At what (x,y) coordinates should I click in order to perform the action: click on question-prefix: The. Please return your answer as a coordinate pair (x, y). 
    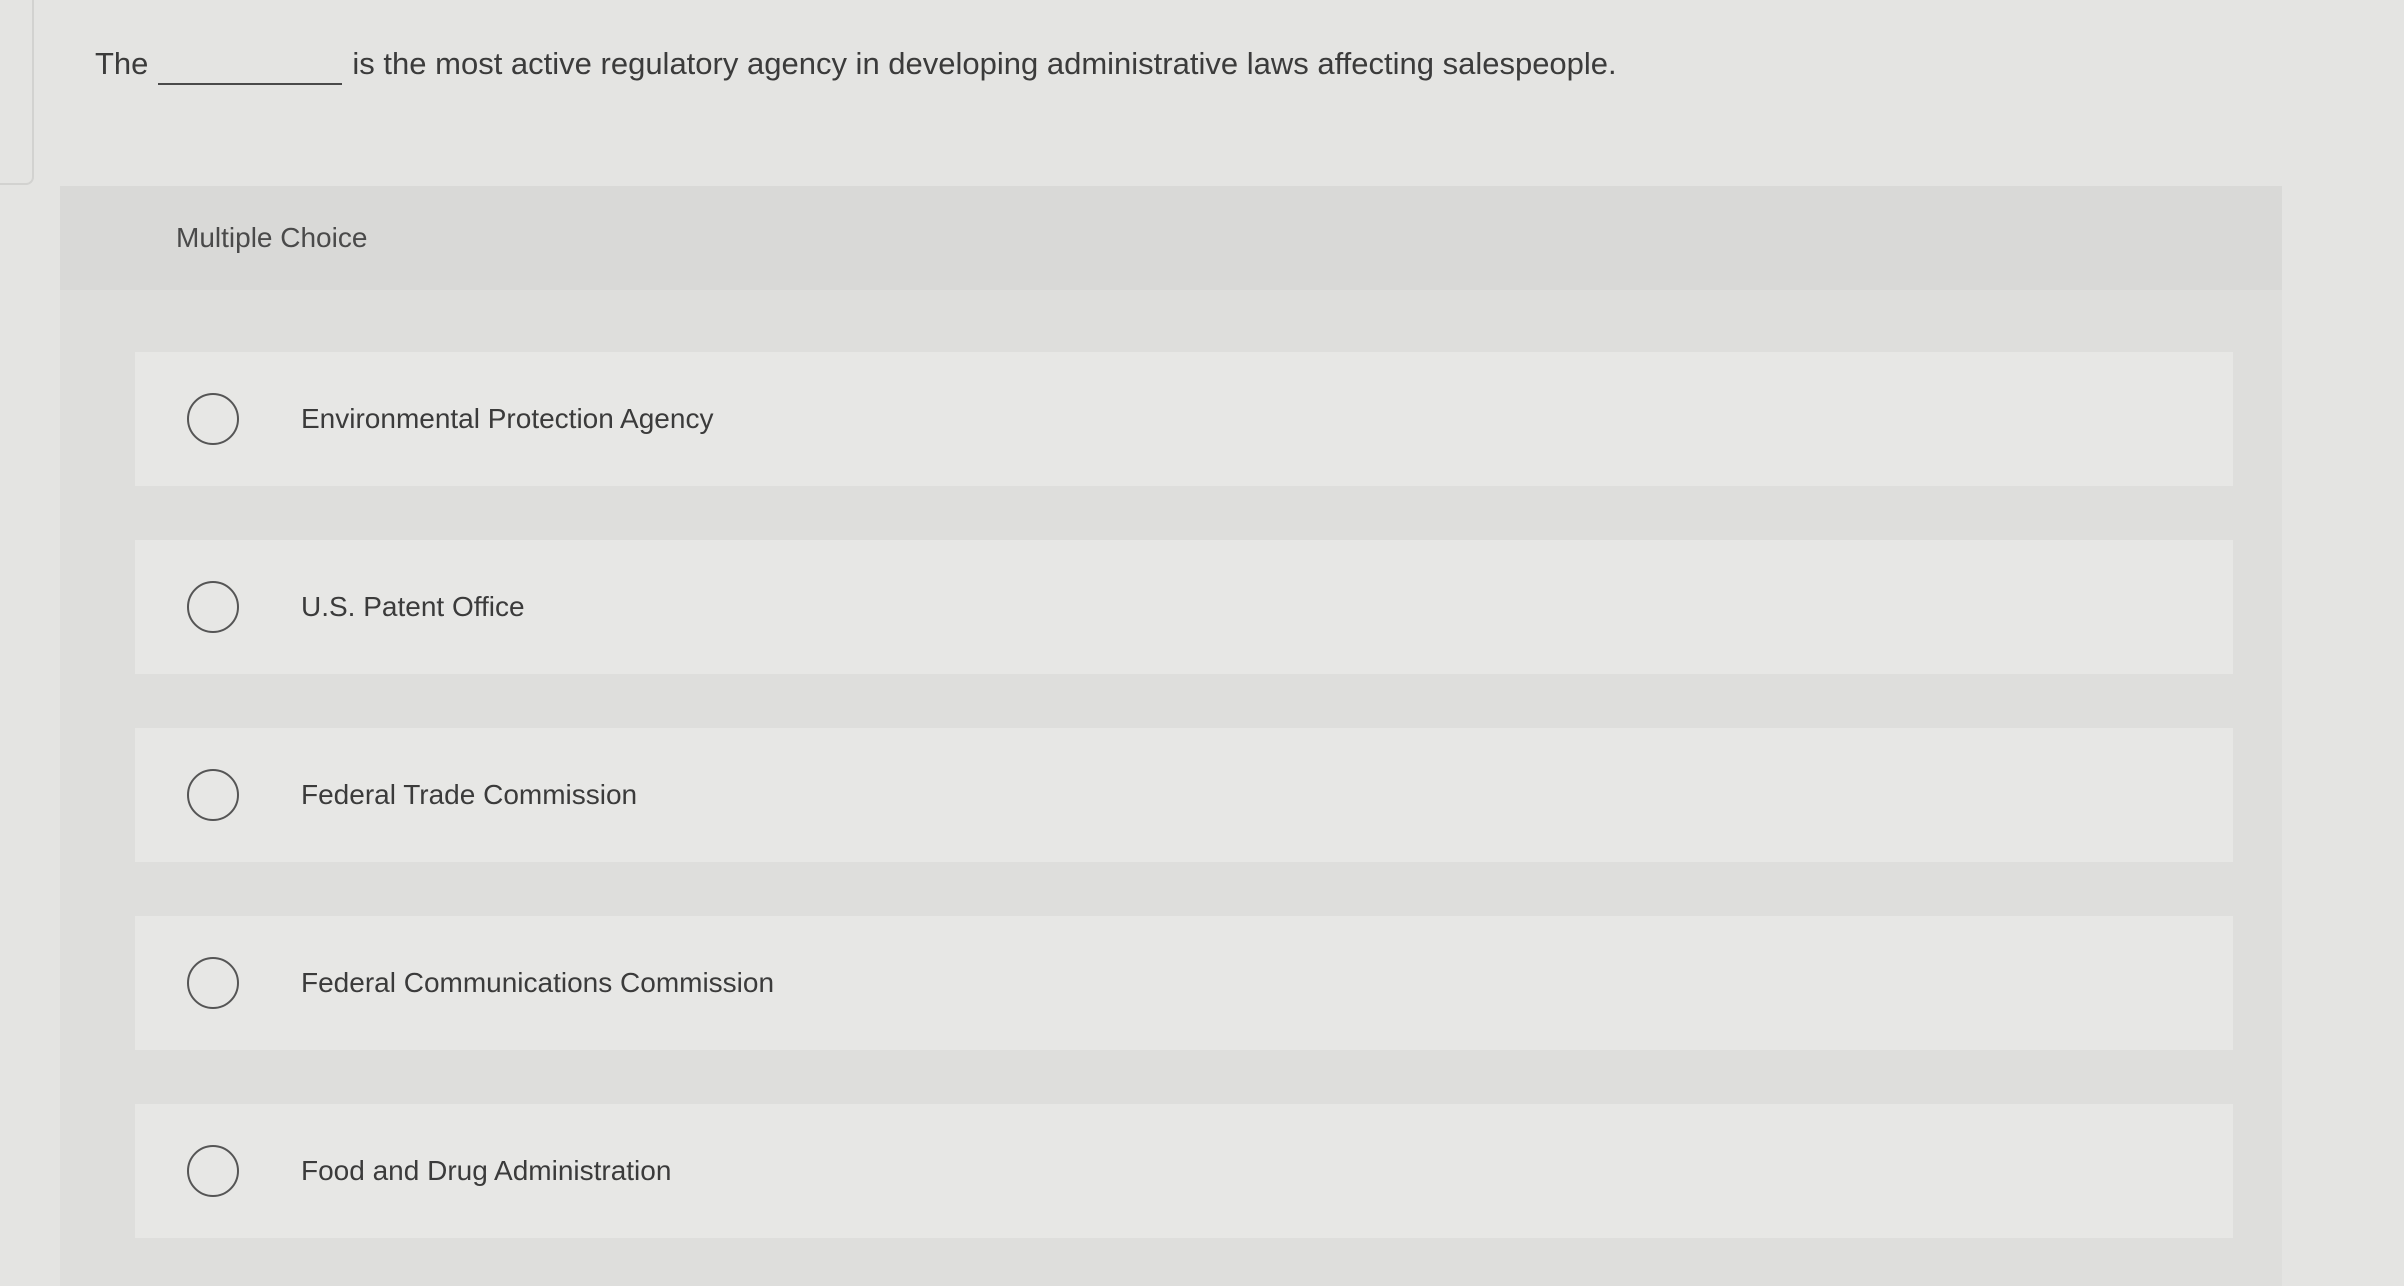
    Looking at the image, I should click on (122, 63).